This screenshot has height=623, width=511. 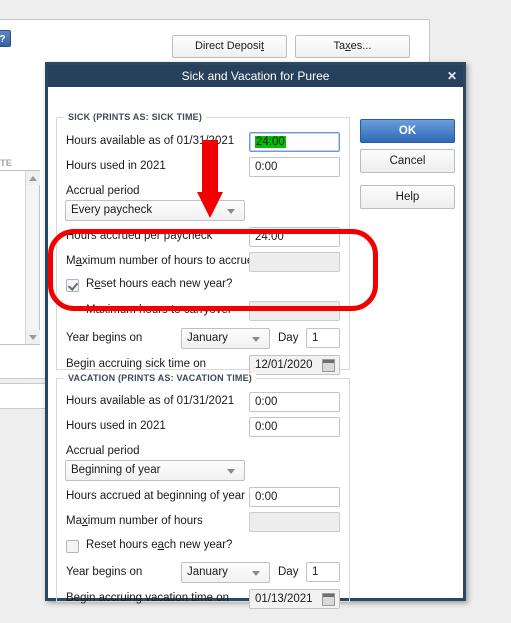 What do you see at coordinates (150, 141) in the screenshot?
I see `sick-hours-available-label: Hours available as of 01/31/2021` at bounding box center [150, 141].